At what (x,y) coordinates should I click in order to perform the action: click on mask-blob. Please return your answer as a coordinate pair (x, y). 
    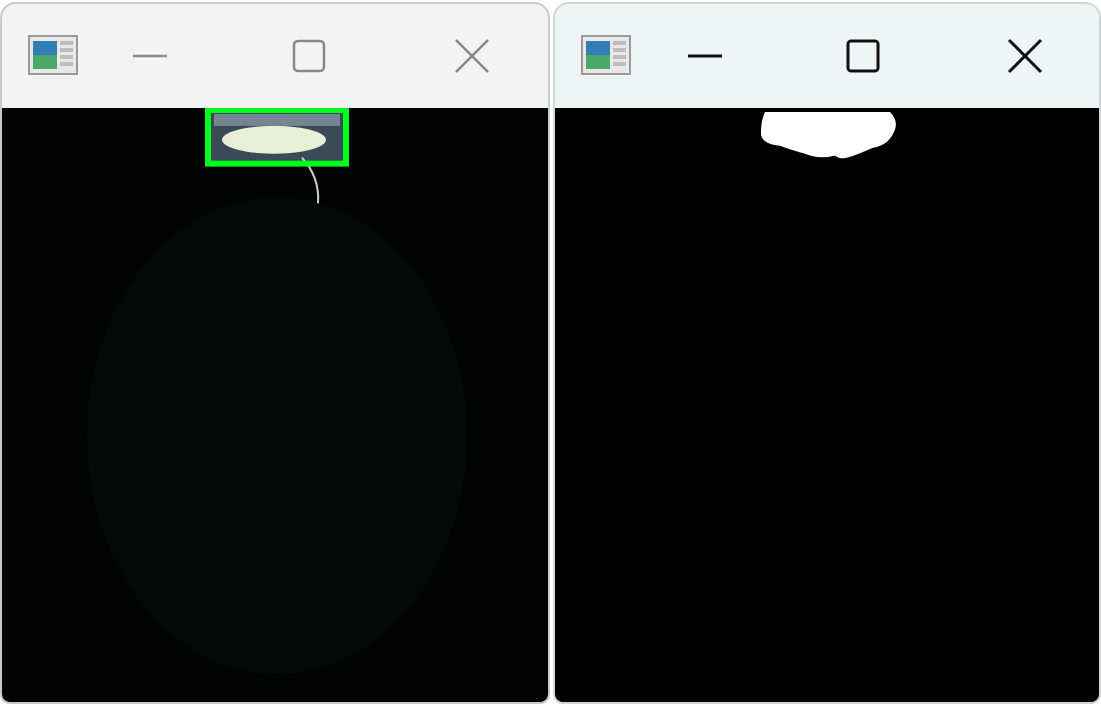
    Looking at the image, I should click on (828, 135).